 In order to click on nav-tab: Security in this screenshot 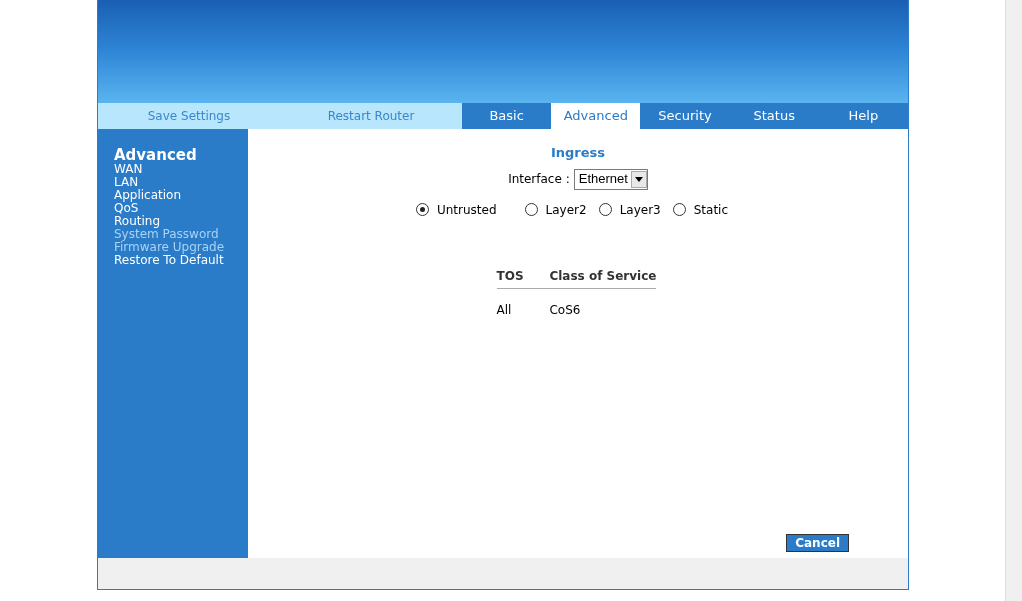, I will do `click(685, 116)`.